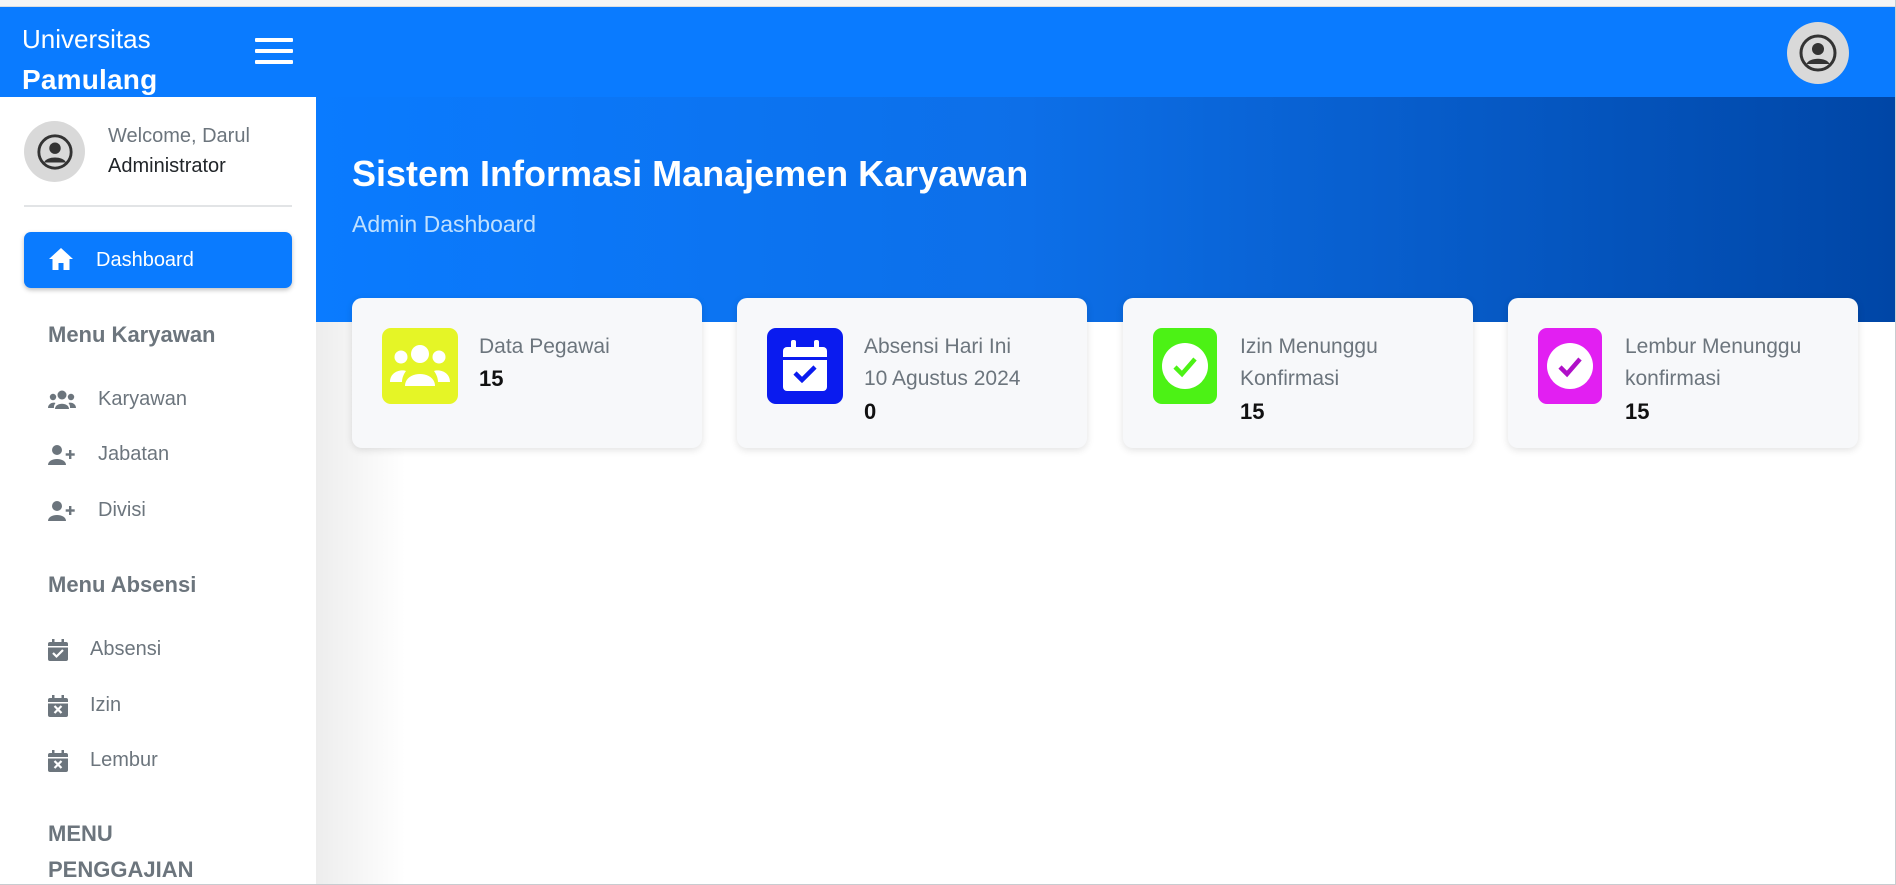 This screenshot has height=885, width=1896. Describe the element at coordinates (122, 510) in the screenshot. I see `sidebar-item-label: Divisi` at that location.